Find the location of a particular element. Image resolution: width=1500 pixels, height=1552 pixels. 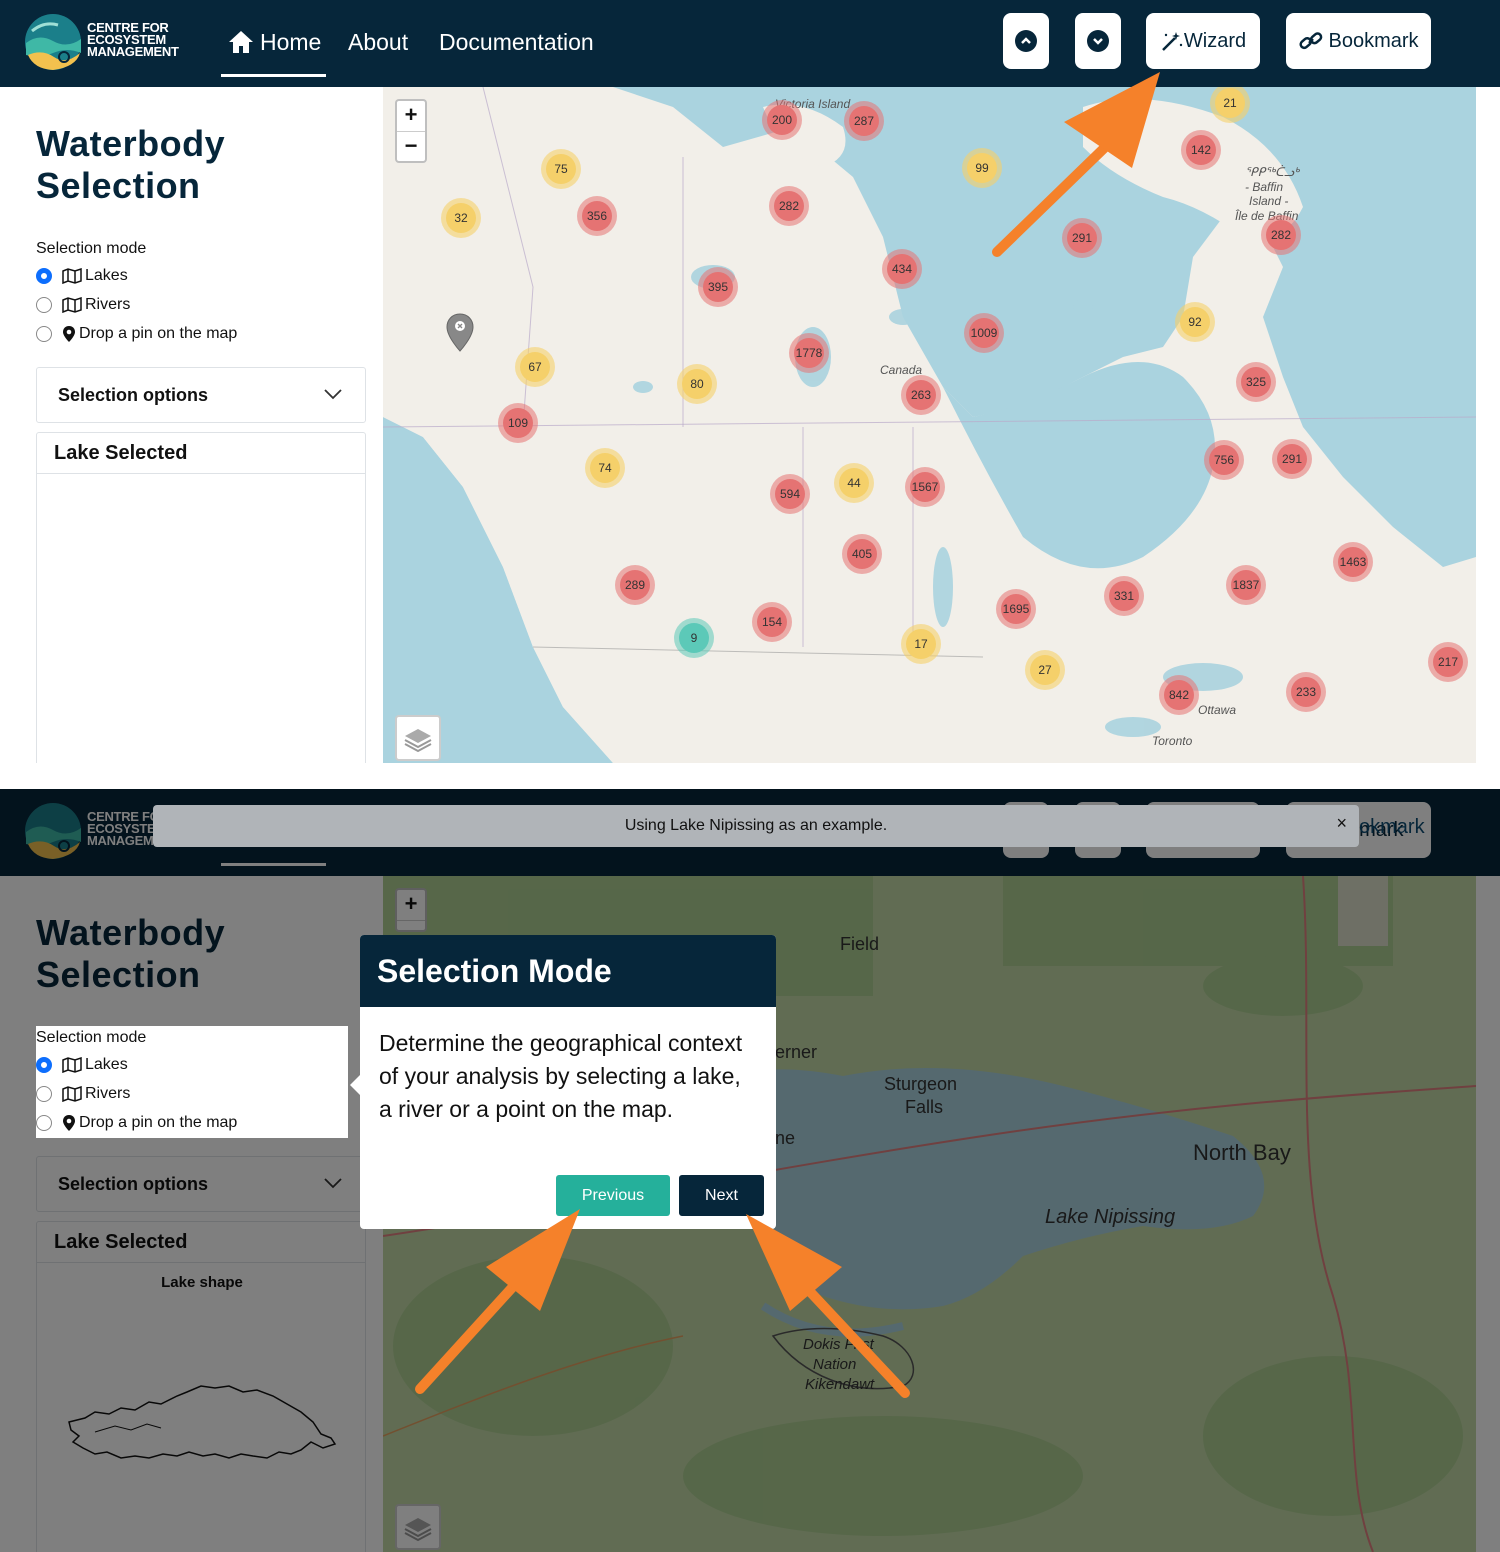

selection-options-accordion: Selection options is located at coordinates (201, 395).